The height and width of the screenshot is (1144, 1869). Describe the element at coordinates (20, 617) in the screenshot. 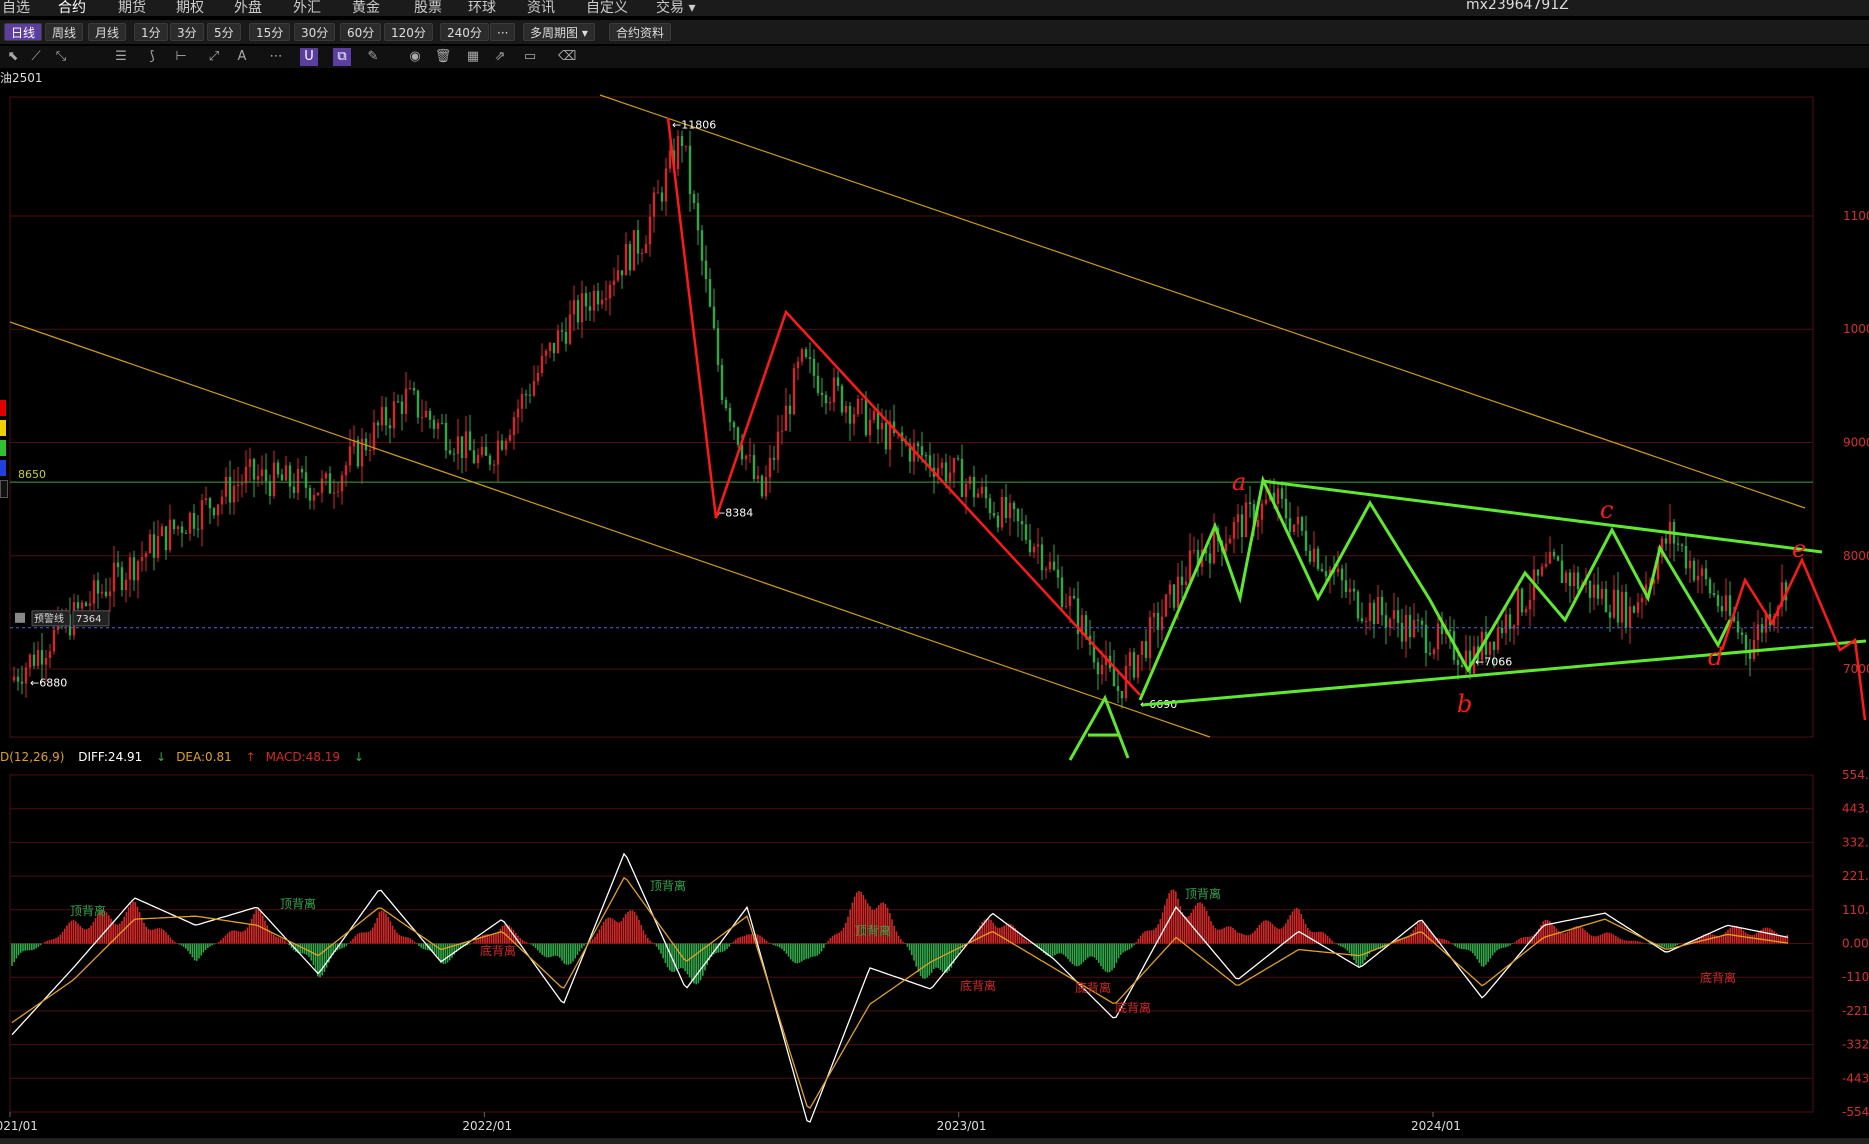

I see `lock-icon` at that location.